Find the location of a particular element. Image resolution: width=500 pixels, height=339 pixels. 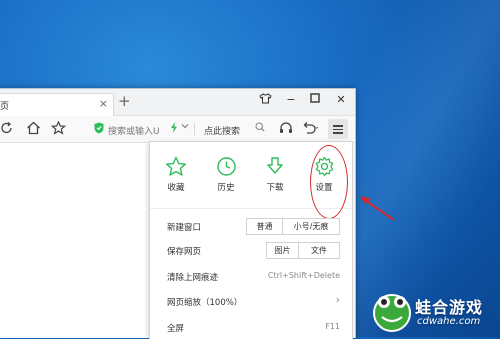

headphones-icon is located at coordinates (286, 129).